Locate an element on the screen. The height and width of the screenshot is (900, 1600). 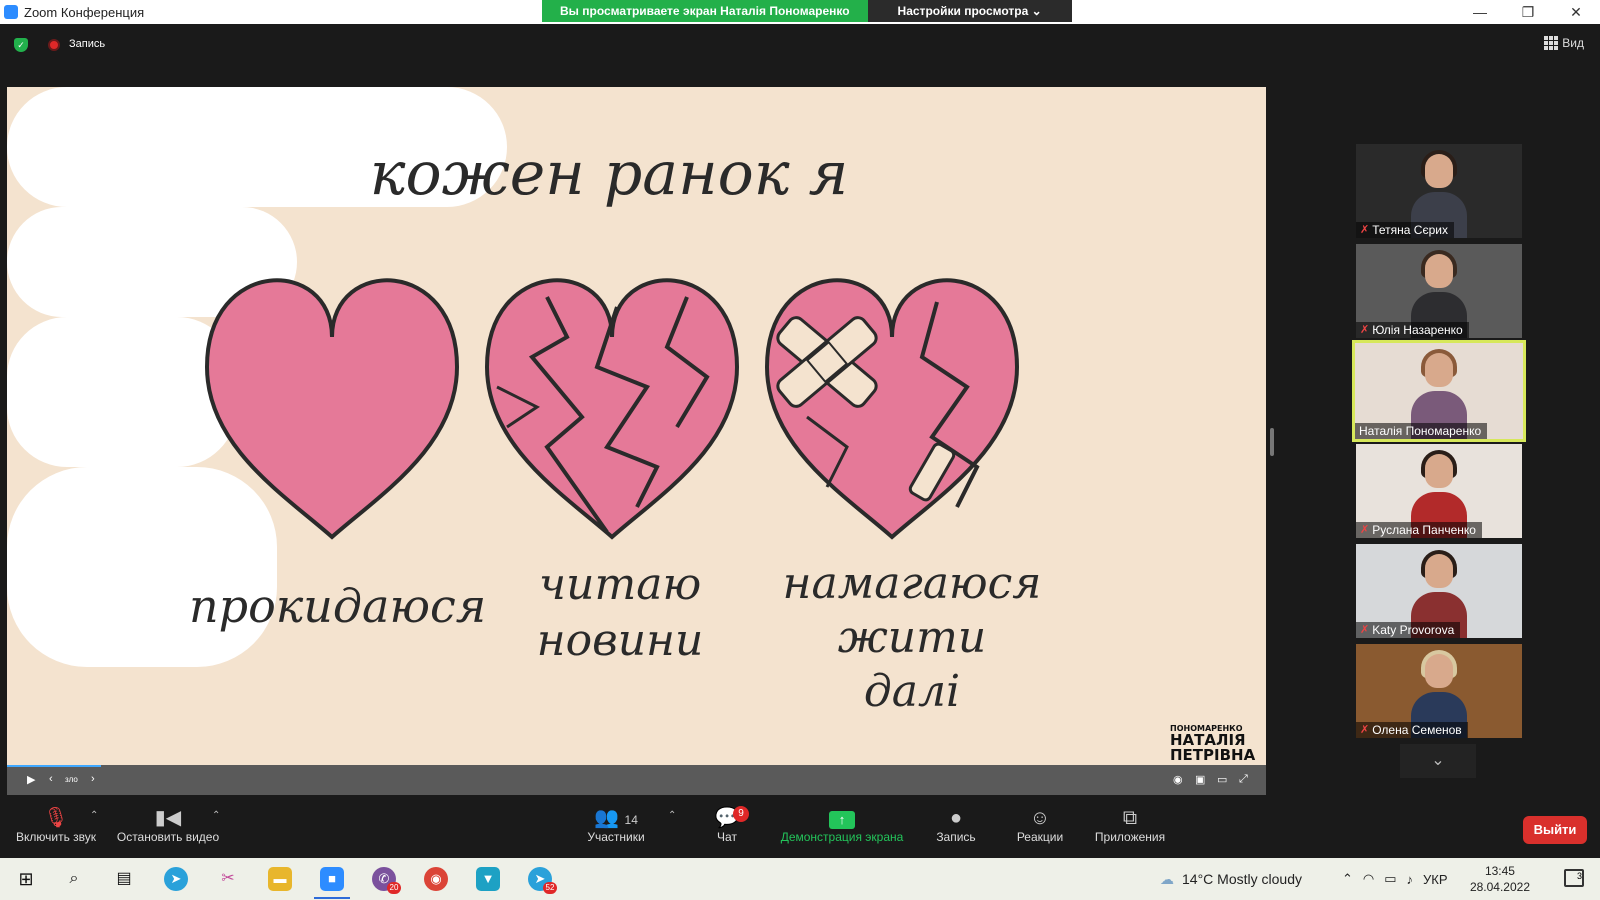
apps-button: ⧉ Приложения is located at coordinates (1130, 825).